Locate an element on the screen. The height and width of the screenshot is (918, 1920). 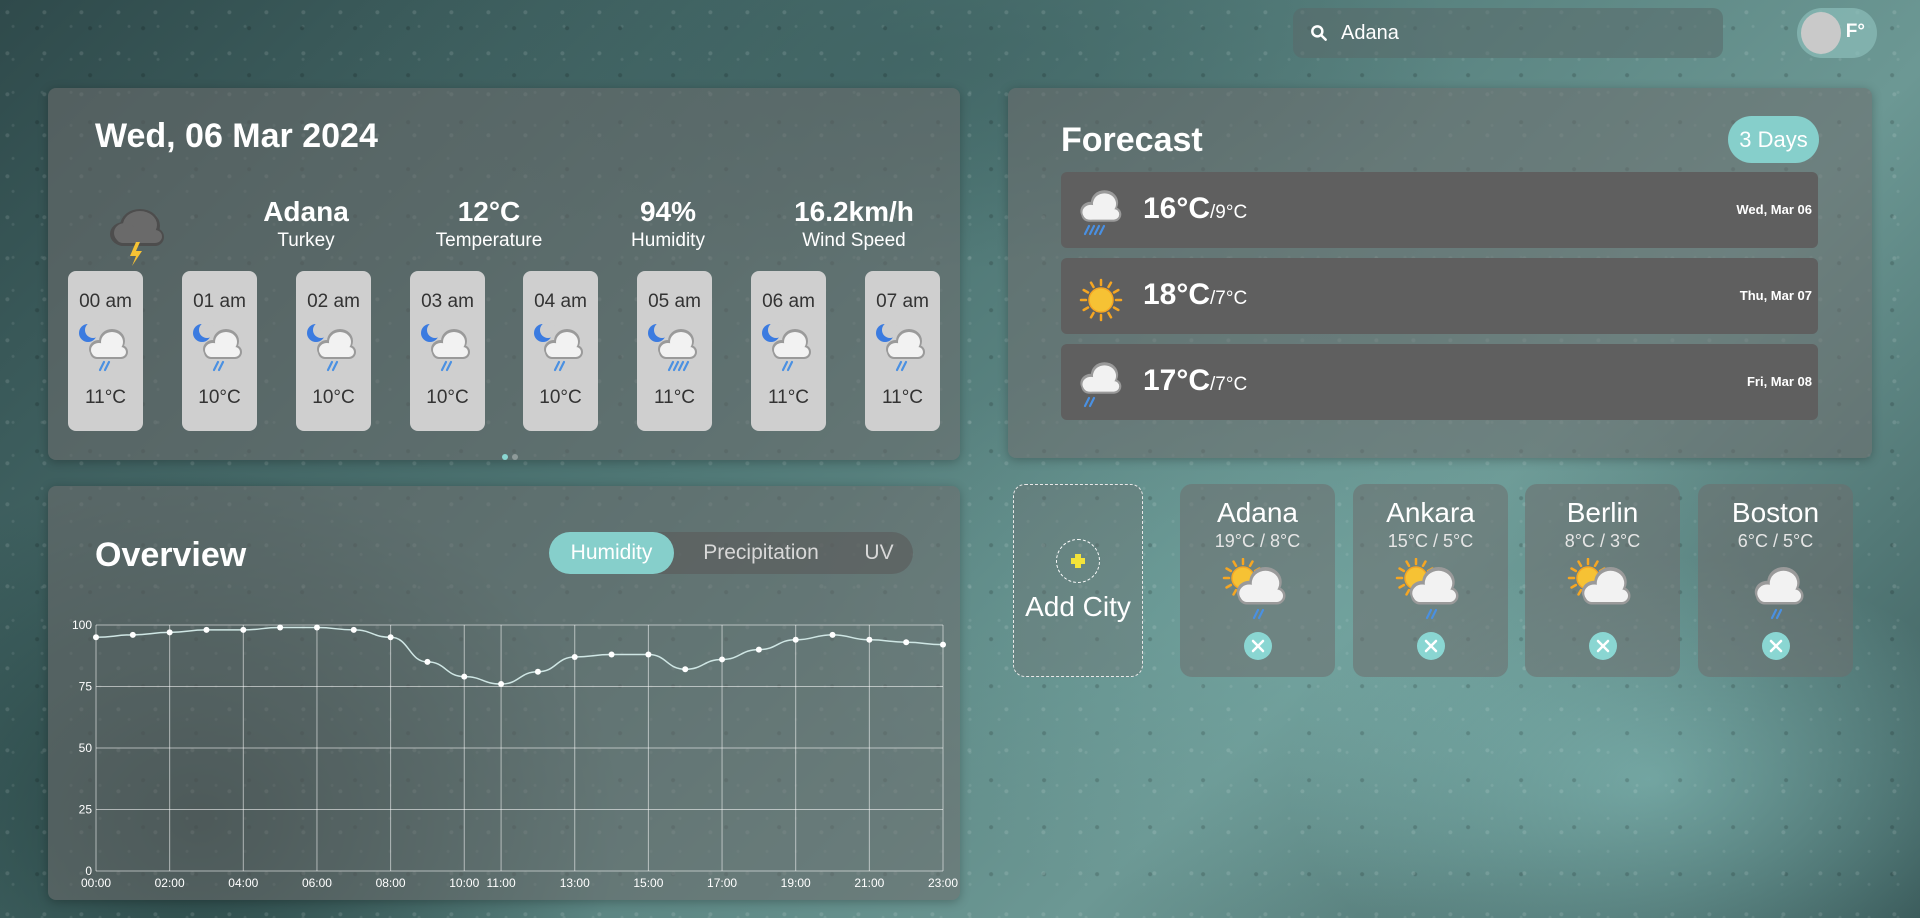
hour-card: 00 am 11°C is located at coordinates (105, 351).